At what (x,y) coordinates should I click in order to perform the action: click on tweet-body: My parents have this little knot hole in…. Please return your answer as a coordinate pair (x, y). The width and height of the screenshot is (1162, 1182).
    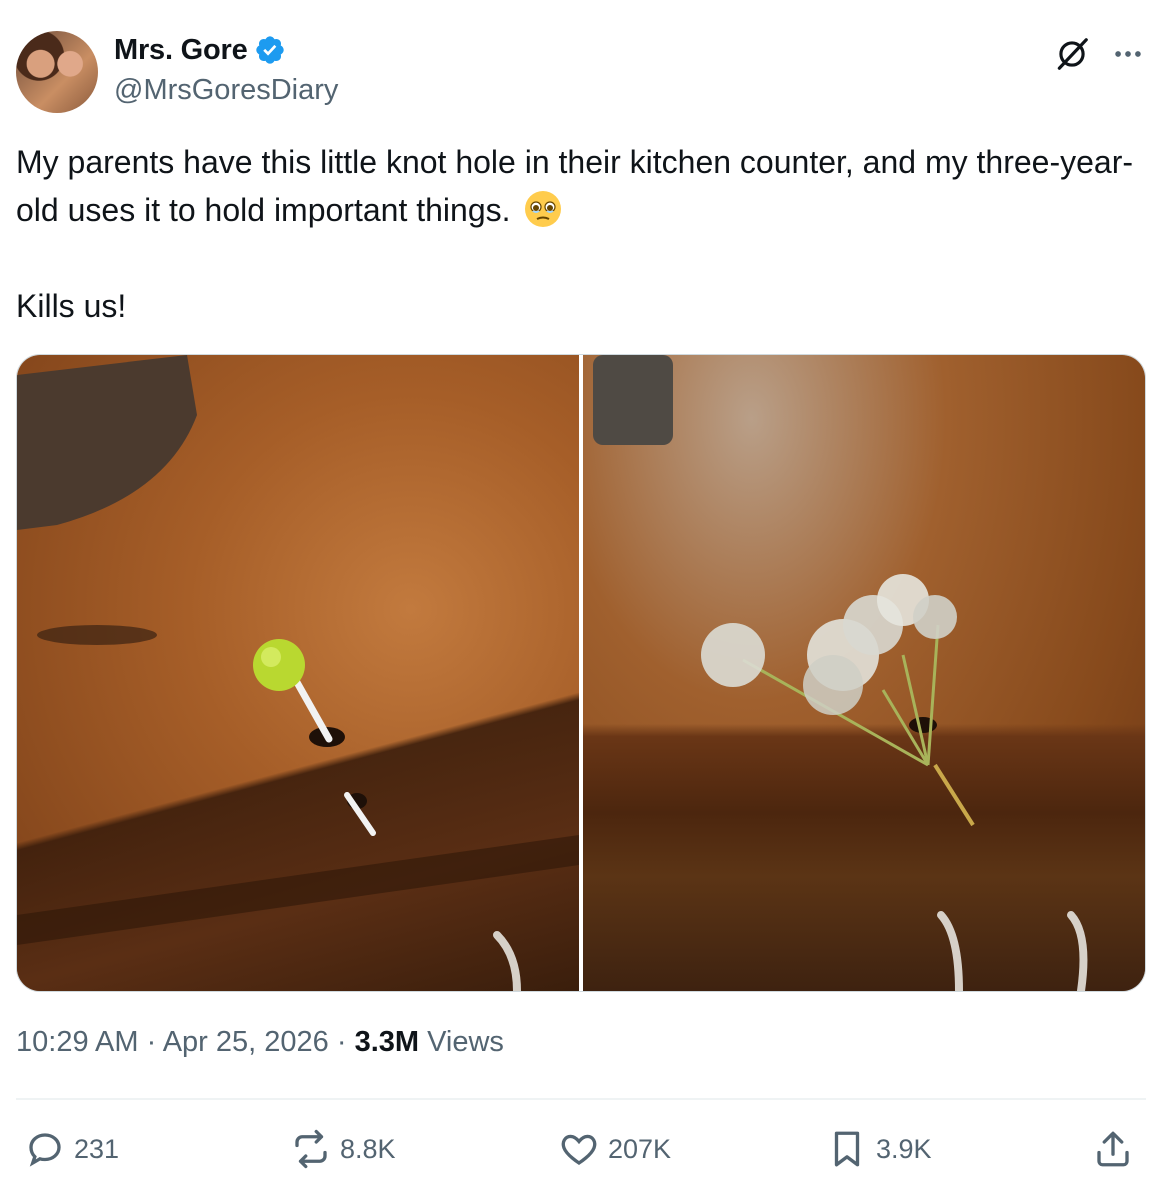
    Looking at the image, I should click on (574, 186).